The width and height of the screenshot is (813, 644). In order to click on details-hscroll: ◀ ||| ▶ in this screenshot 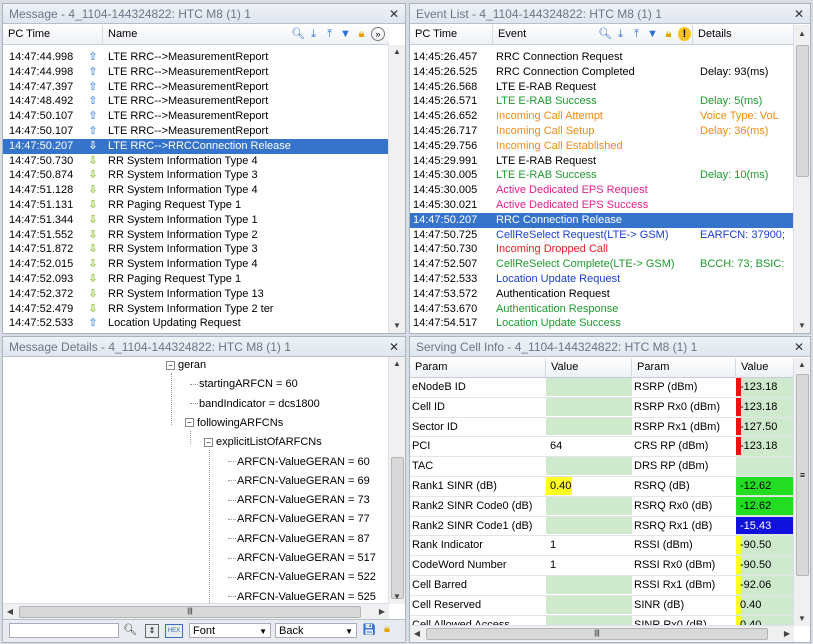, I will do `click(196, 611)`.